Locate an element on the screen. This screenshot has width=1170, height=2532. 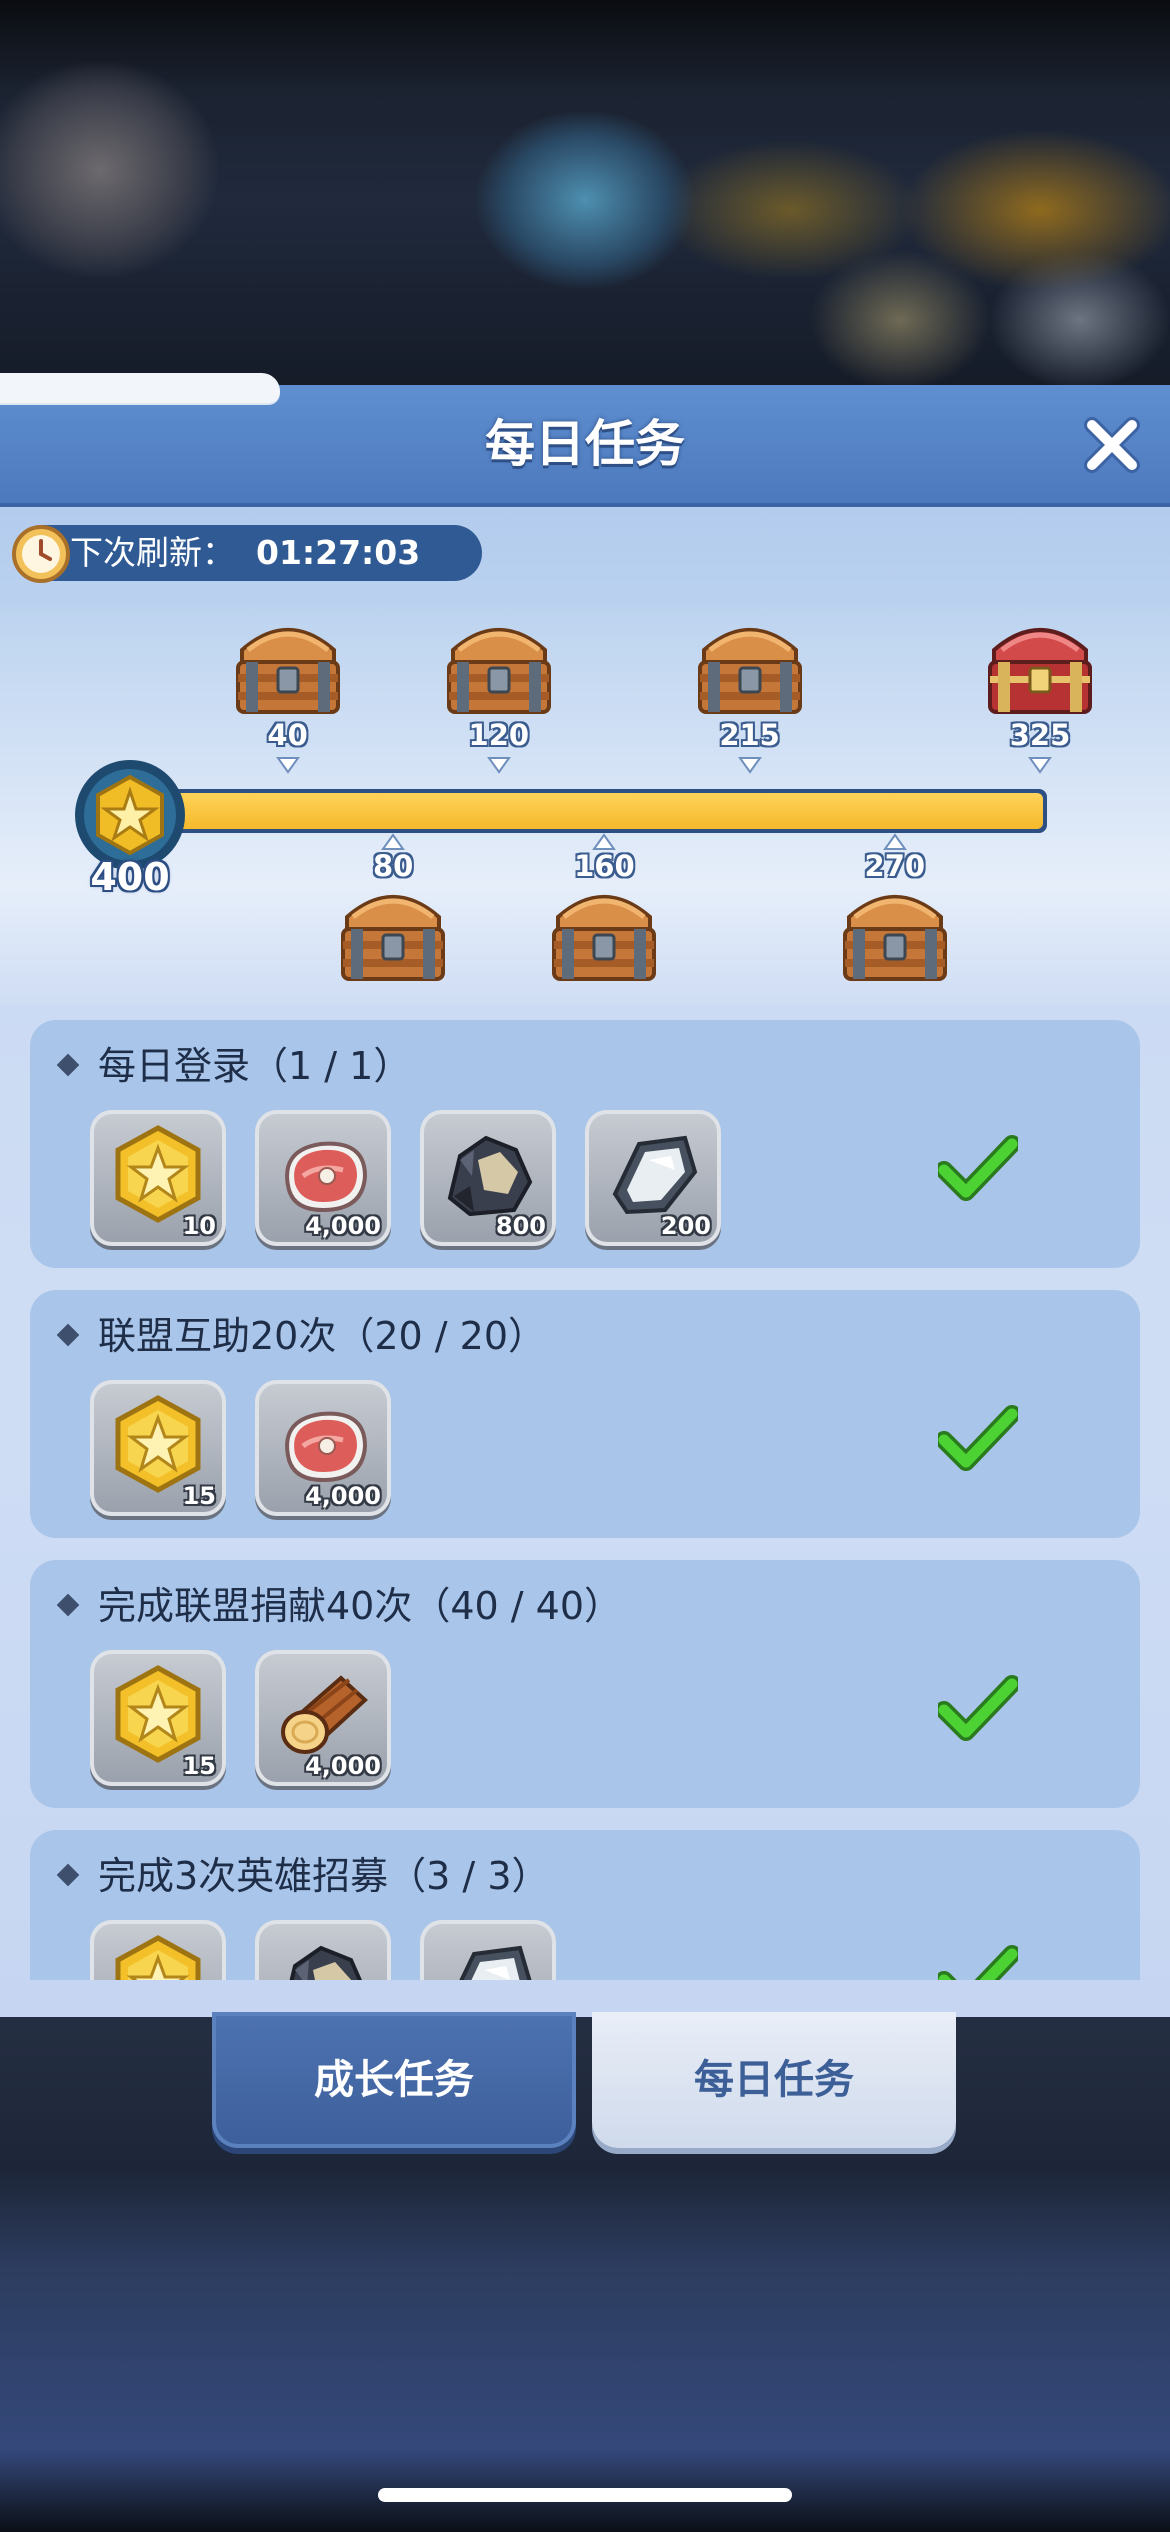
activity-total-points: 400 is located at coordinates (130, 877).